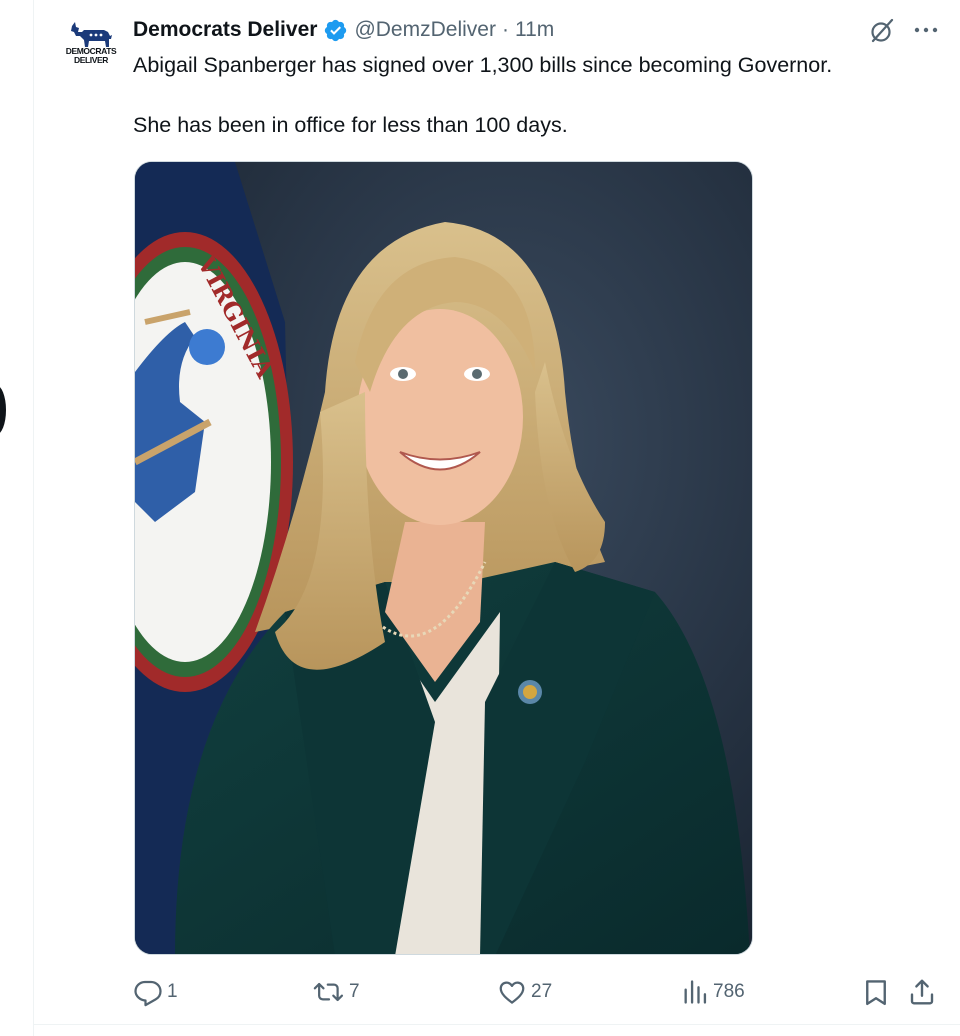  I want to click on repost-button: 7, so click(336, 992).